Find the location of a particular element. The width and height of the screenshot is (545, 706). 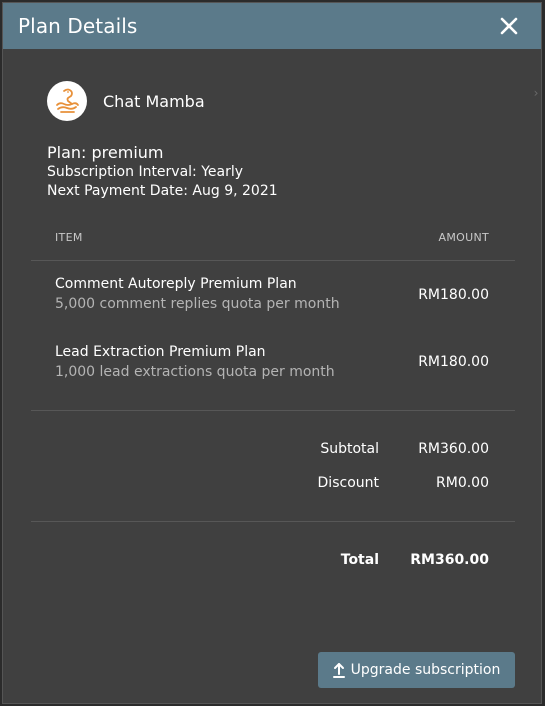

plan-name: Plan: premium is located at coordinates (105, 152).